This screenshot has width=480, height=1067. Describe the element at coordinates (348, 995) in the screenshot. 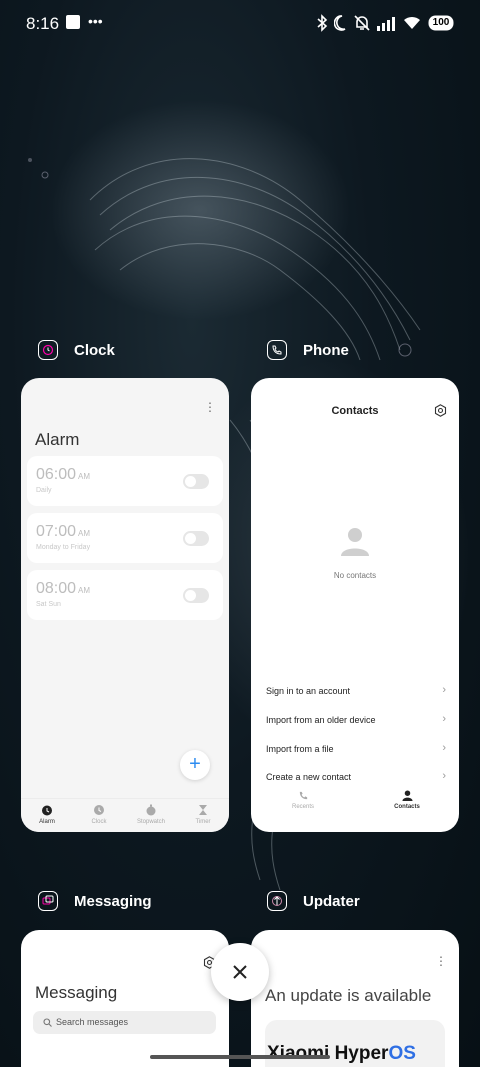

I see `update-available-title: An update is available` at that location.